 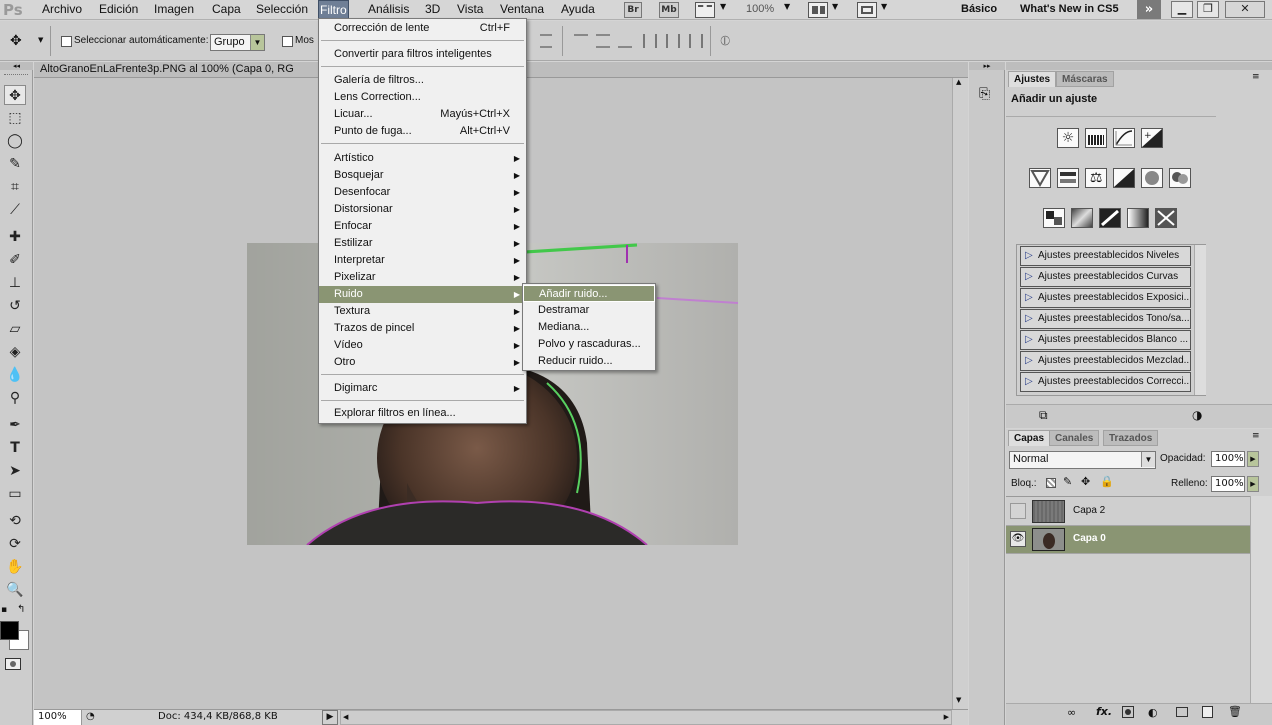 I want to click on zoom-tool-icon: 🔍, so click(x=15, y=590).